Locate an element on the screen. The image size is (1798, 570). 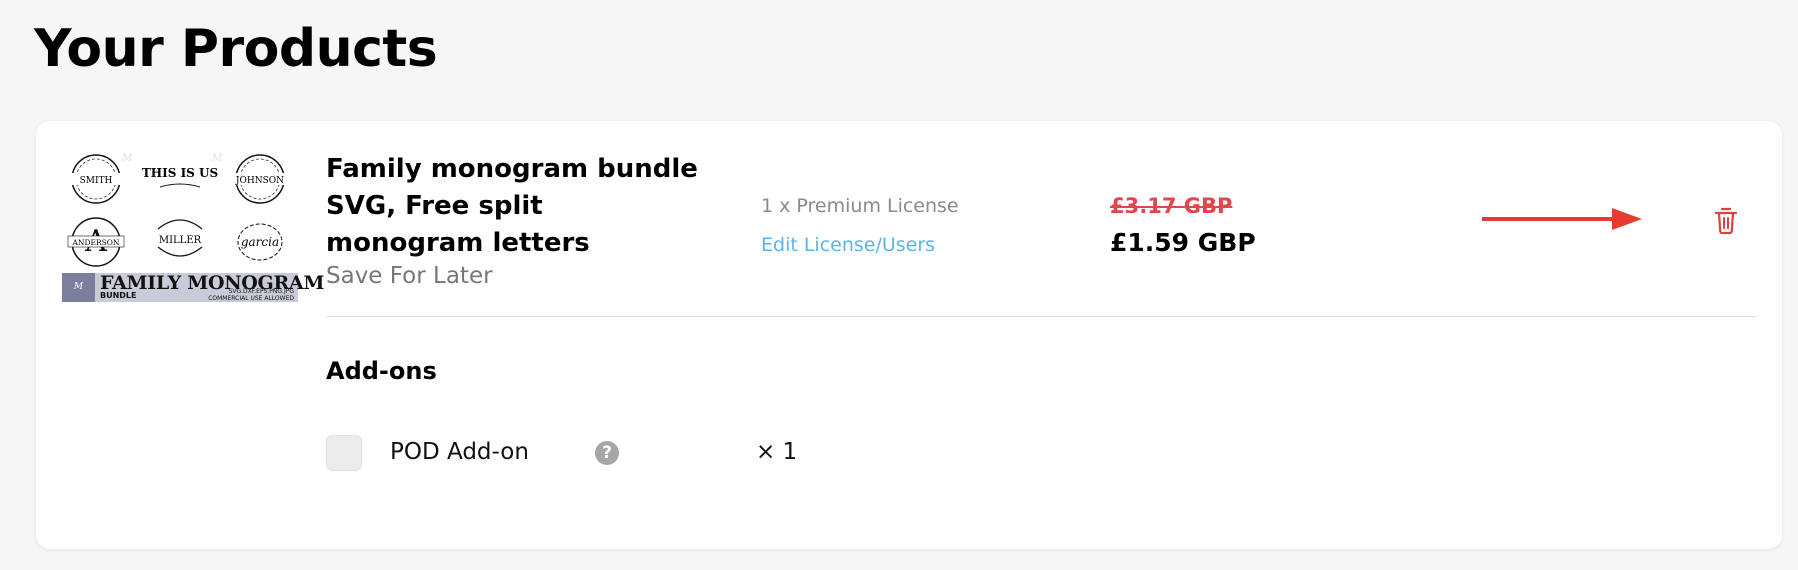
addon-quantity: × 1 is located at coordinates (777, 452).